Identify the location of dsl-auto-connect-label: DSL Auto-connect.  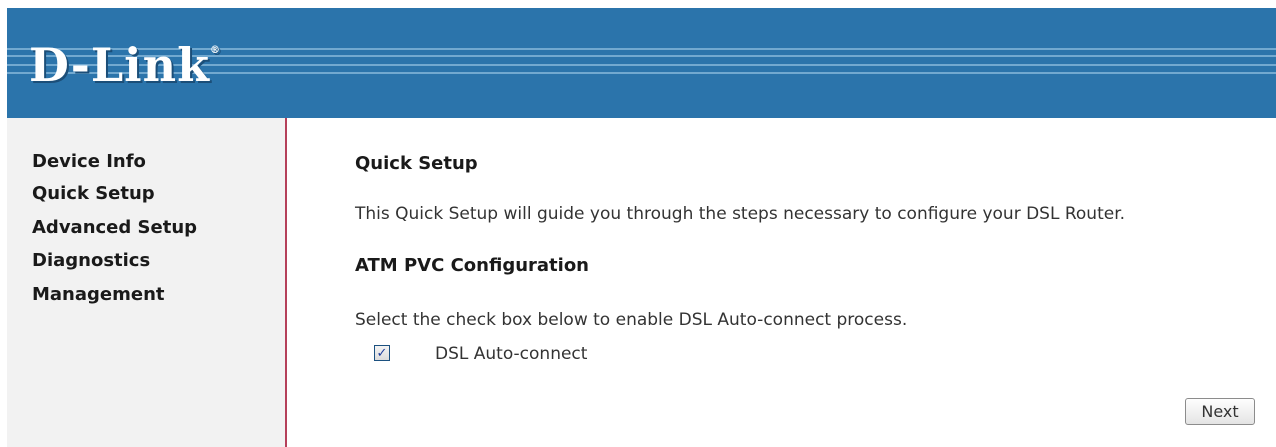
(511, 354).